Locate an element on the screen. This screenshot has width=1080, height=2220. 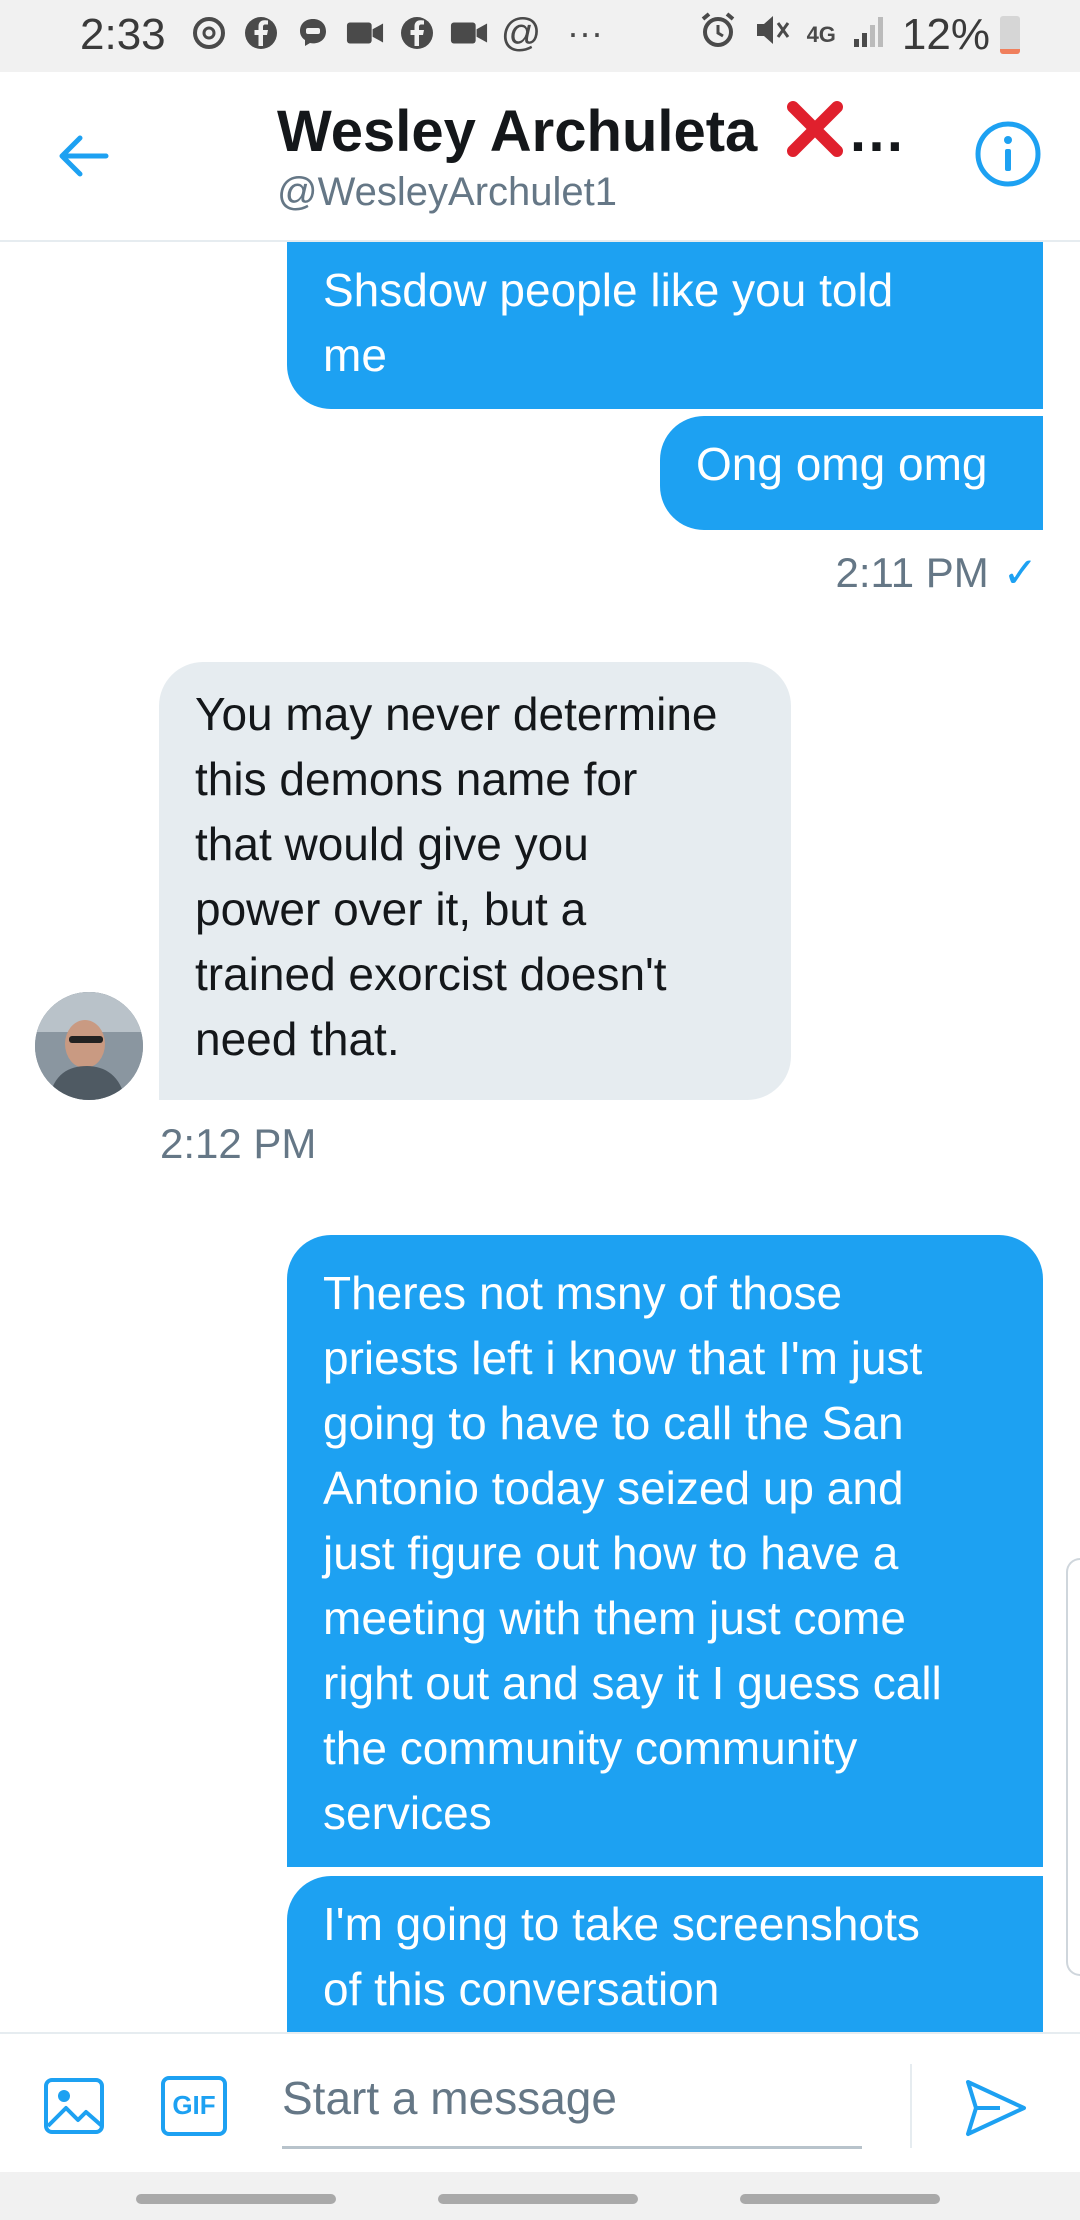
gif-label: GIF is located at coordinates (194, 2105).